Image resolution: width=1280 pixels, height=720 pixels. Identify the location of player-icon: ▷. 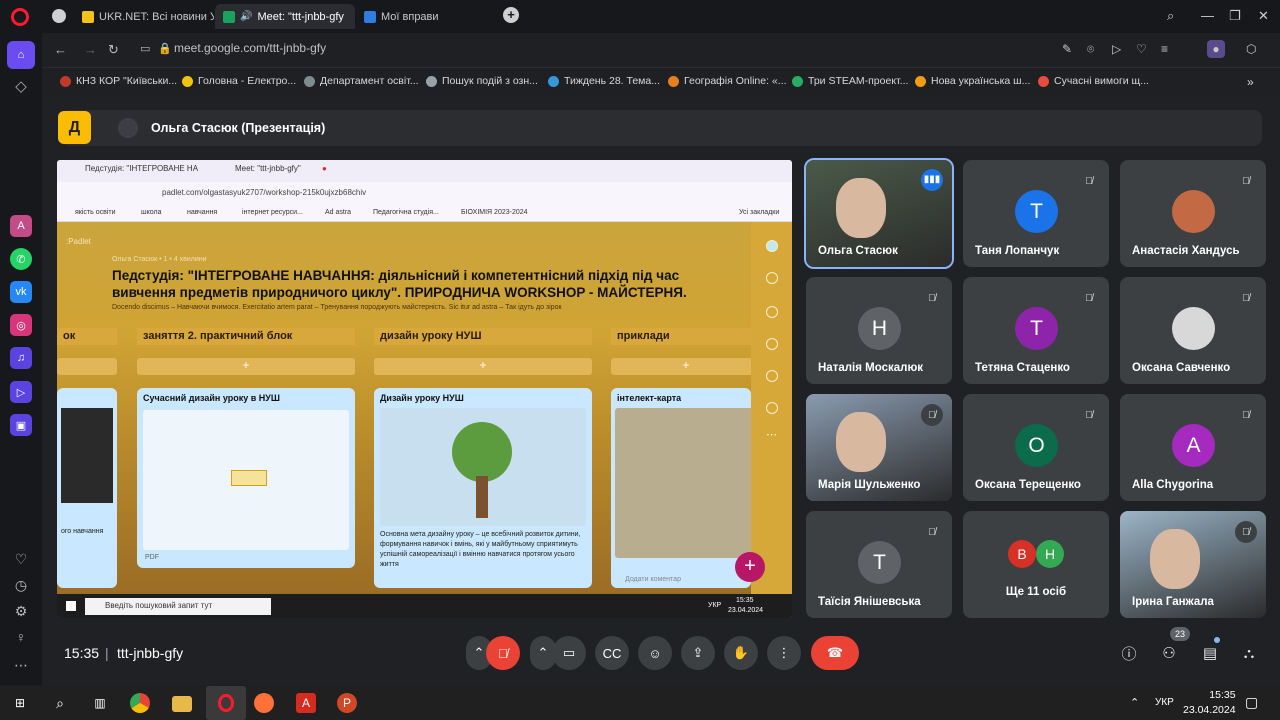
(21, 392).